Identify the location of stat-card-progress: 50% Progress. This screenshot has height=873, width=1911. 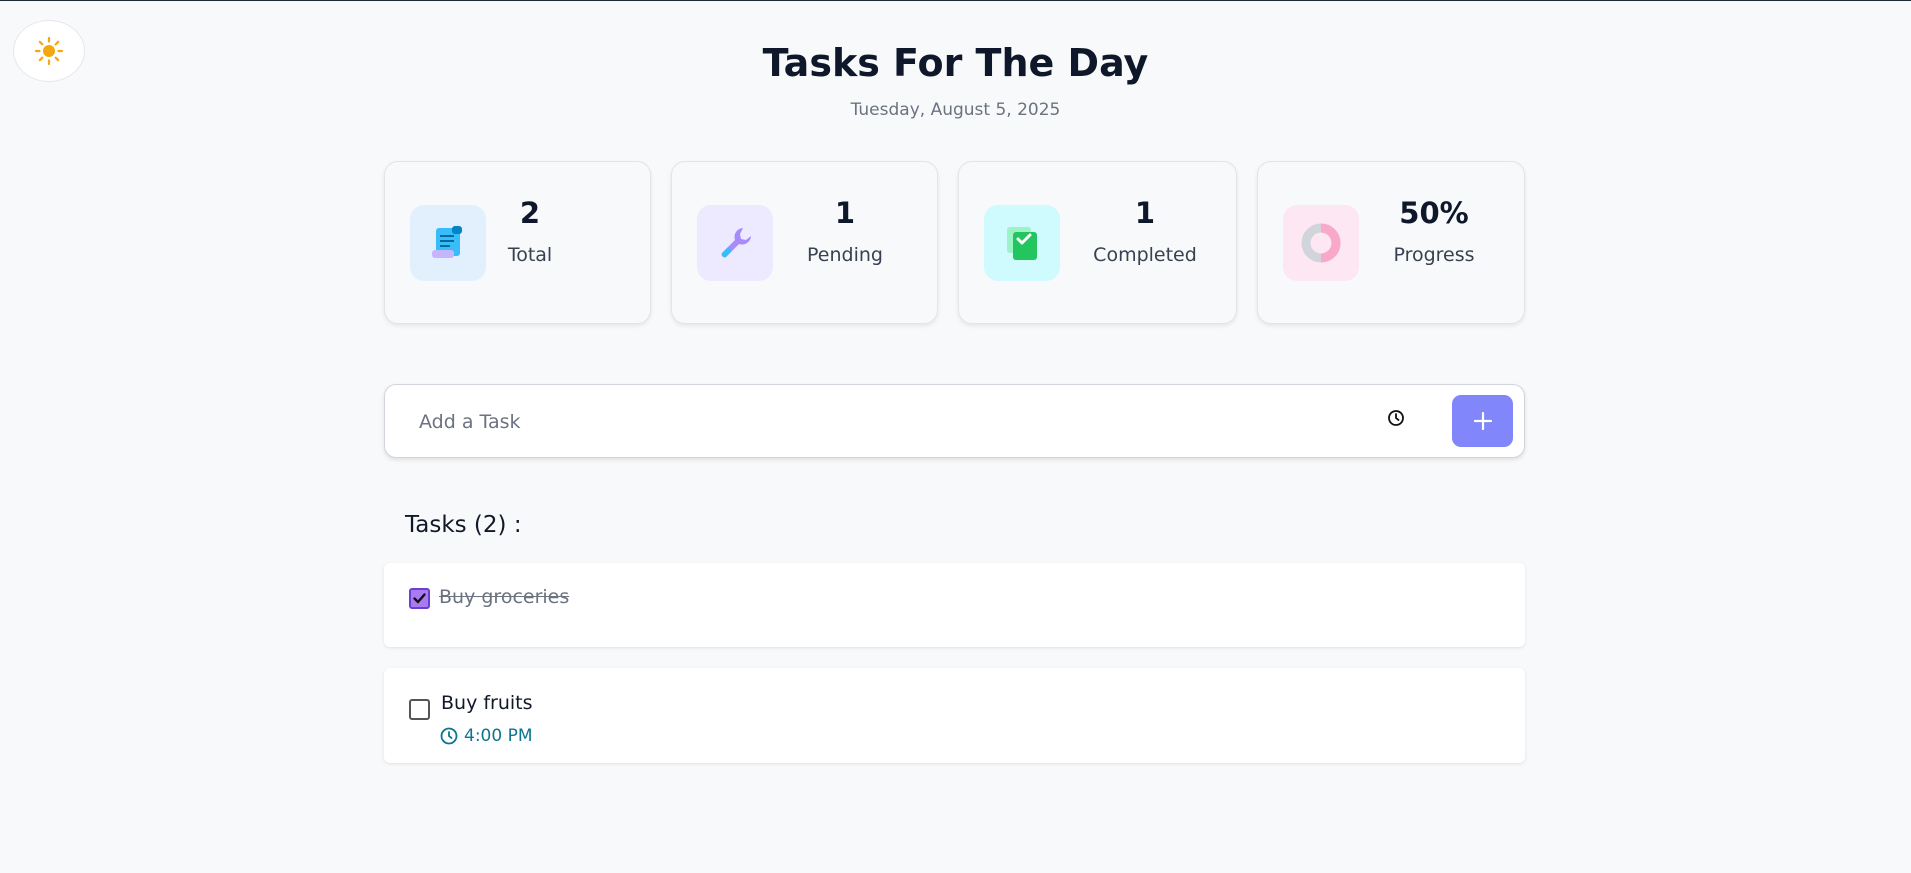
(1391, 242).